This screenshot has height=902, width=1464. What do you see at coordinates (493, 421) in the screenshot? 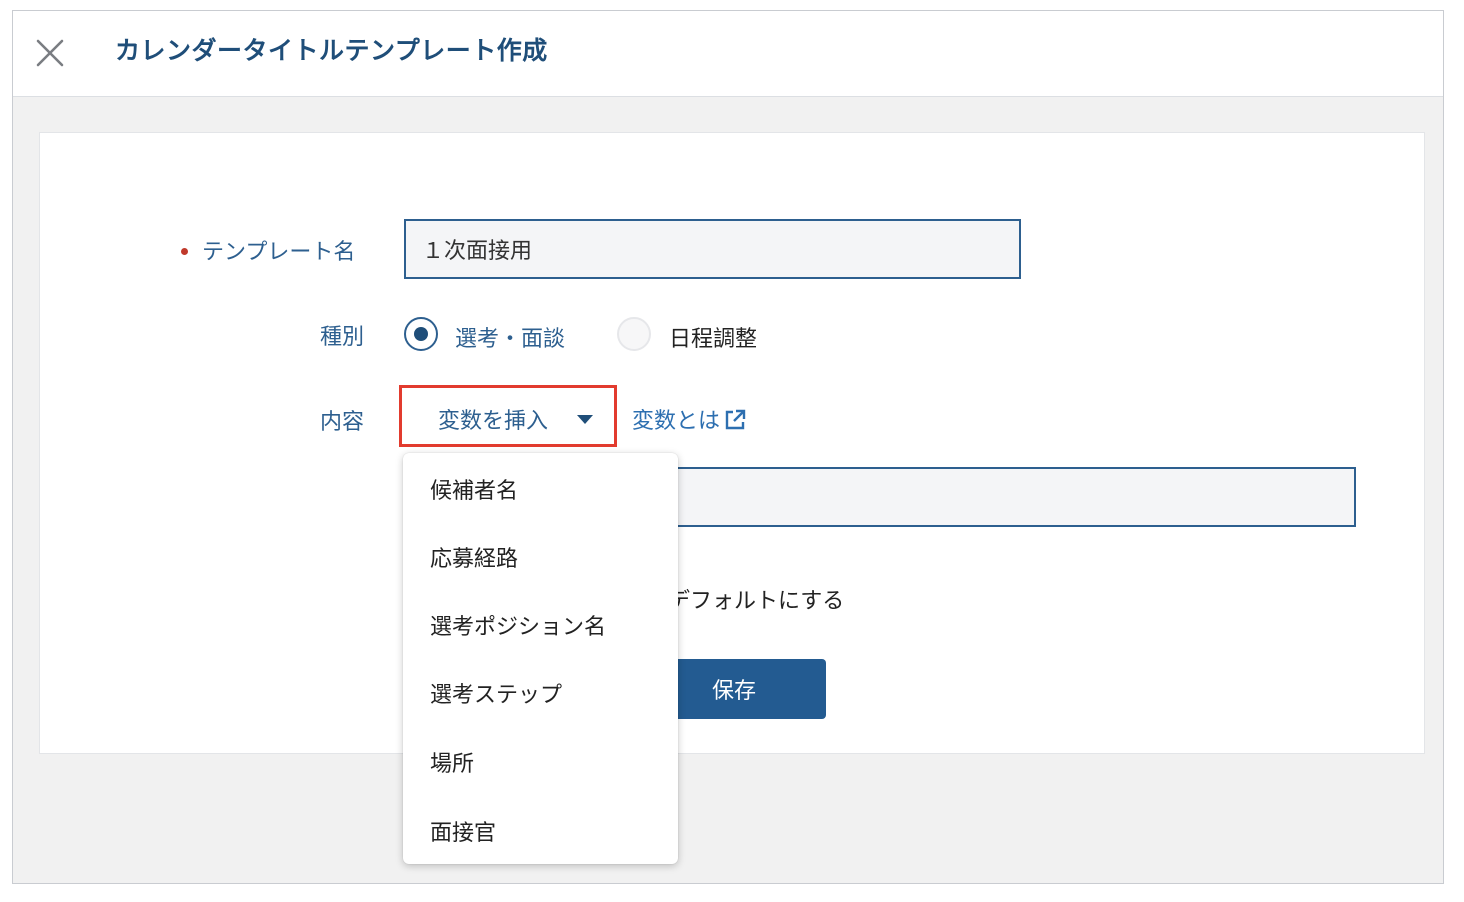
I see `insert-variable-label: 変数を挿入` at bounding box center [493, 421].